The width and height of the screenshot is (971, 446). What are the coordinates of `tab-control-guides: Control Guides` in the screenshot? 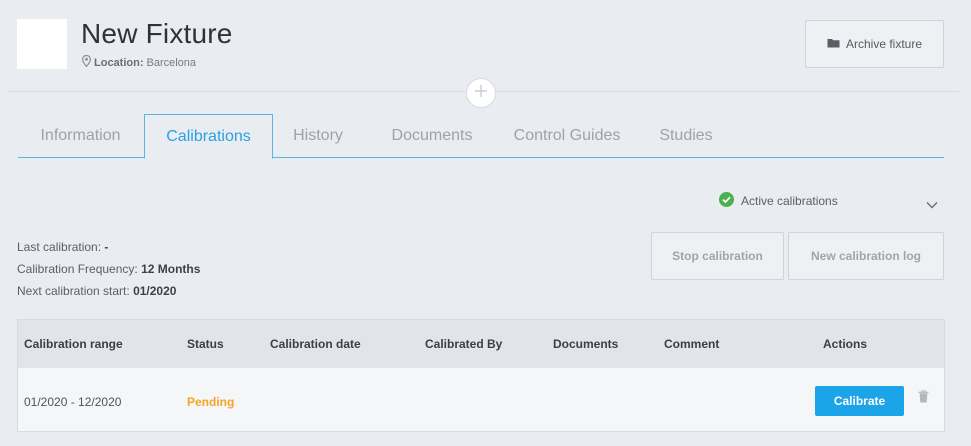 It's located at (567, 136).